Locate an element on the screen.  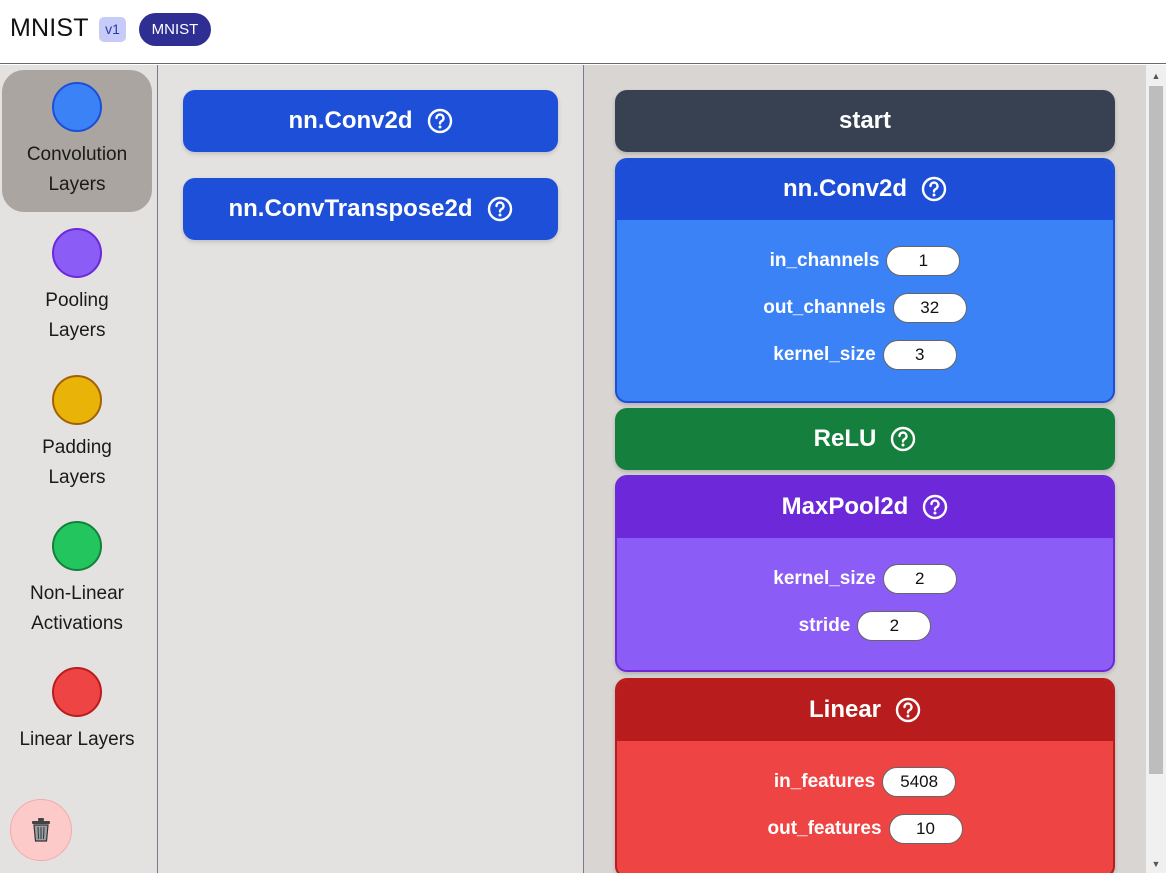
dataset-badge: MNIST is located at coordinates (175, 29).